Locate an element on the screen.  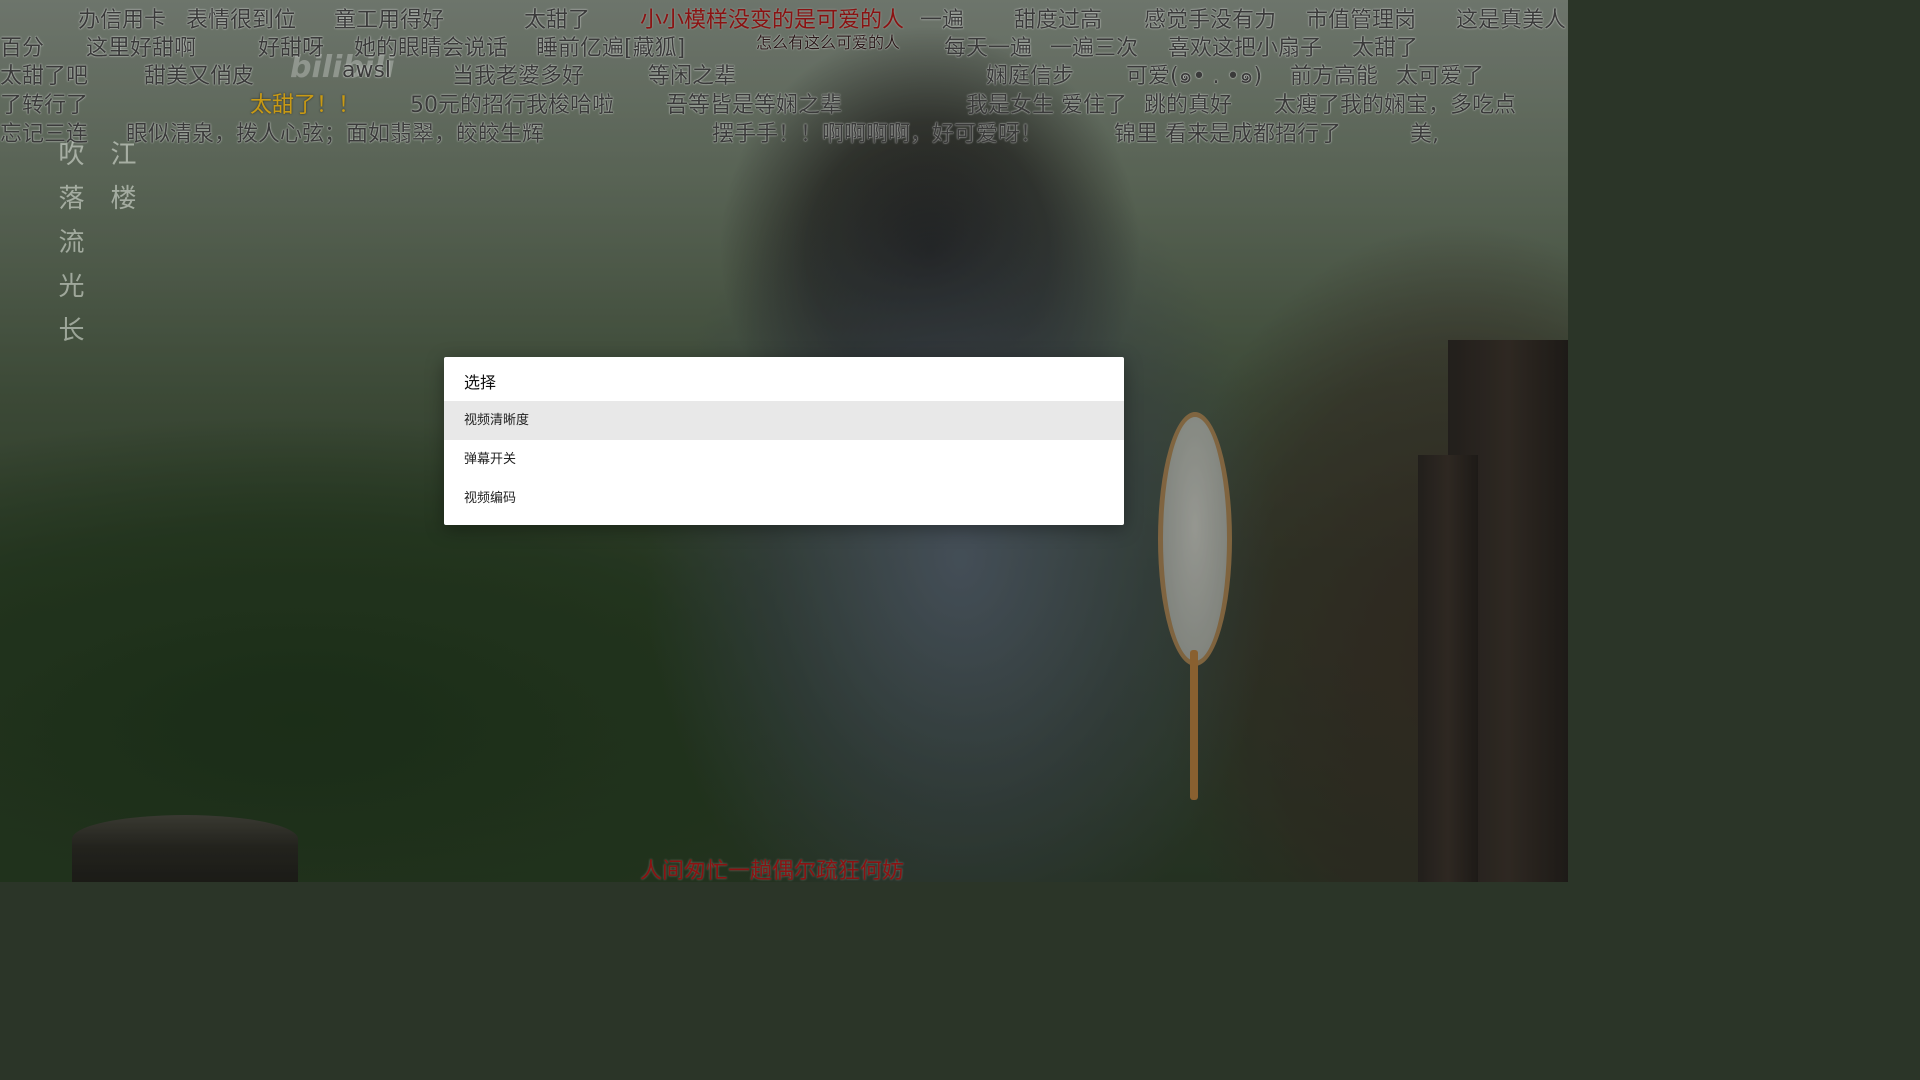
select-dialog: 选择 视频清晰度 弹幕开关 视频编码 is located at coordinates (784, 441).